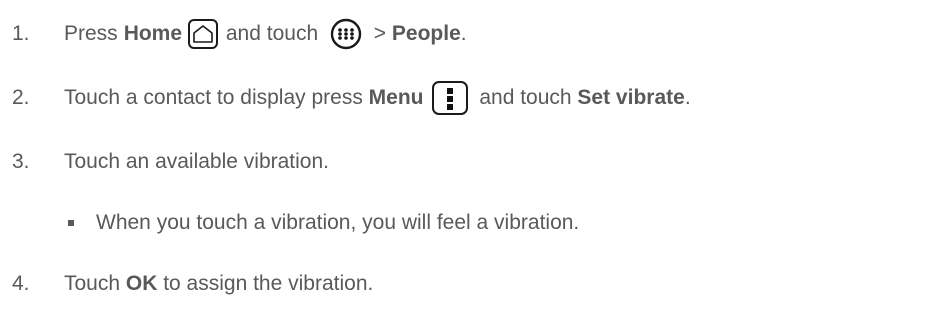 The image size is (937, 324). I want to click on step-number: 3., so click(21, 161).